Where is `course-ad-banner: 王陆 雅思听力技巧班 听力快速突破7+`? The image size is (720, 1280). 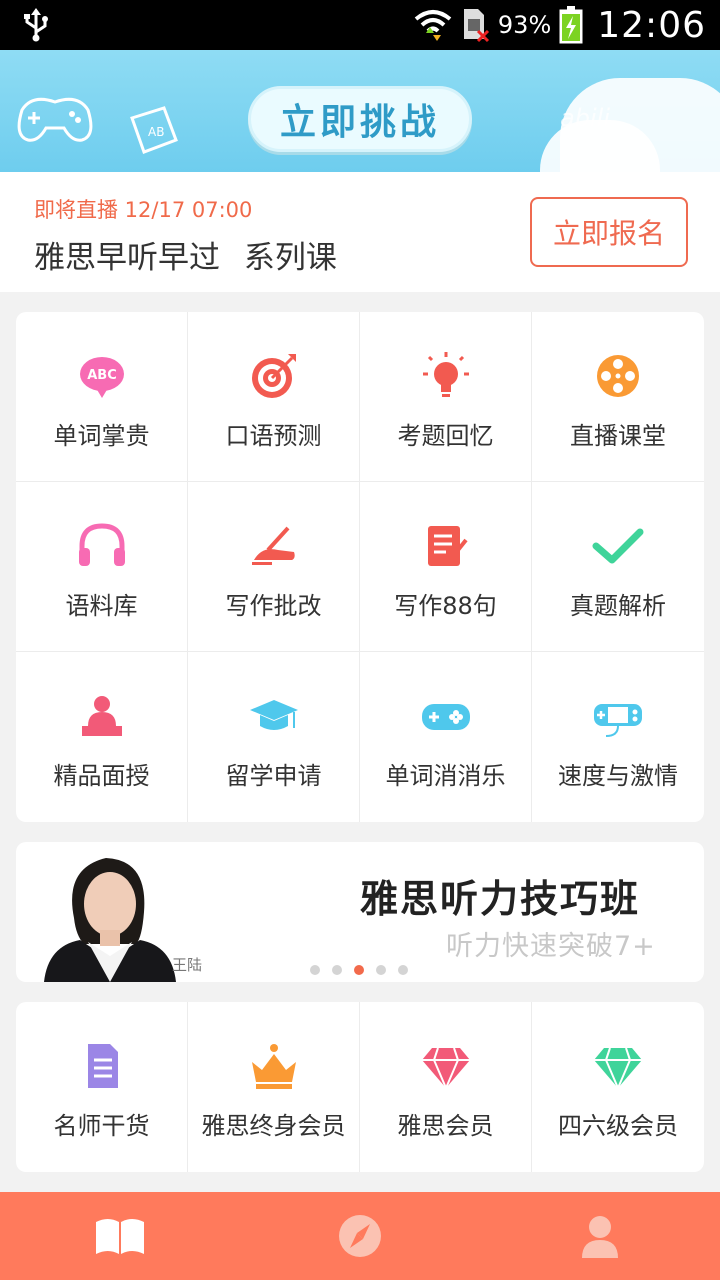
course-ad-banner: 王陆 雅思听力技巧班 听力快速突破7+ is located at coordinates (360, 912).